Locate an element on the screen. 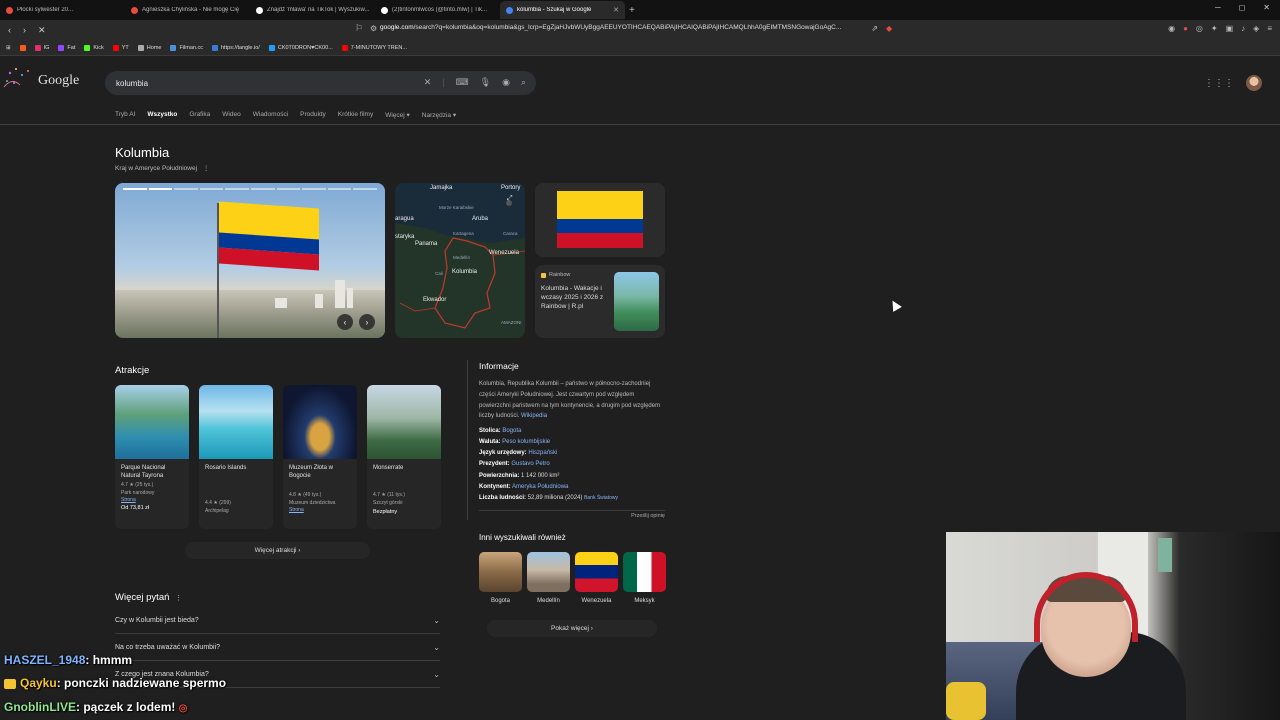  browser-tab: Agnieszka Chylińska - Nie mogę Cię is located at coordinates (187, 10).